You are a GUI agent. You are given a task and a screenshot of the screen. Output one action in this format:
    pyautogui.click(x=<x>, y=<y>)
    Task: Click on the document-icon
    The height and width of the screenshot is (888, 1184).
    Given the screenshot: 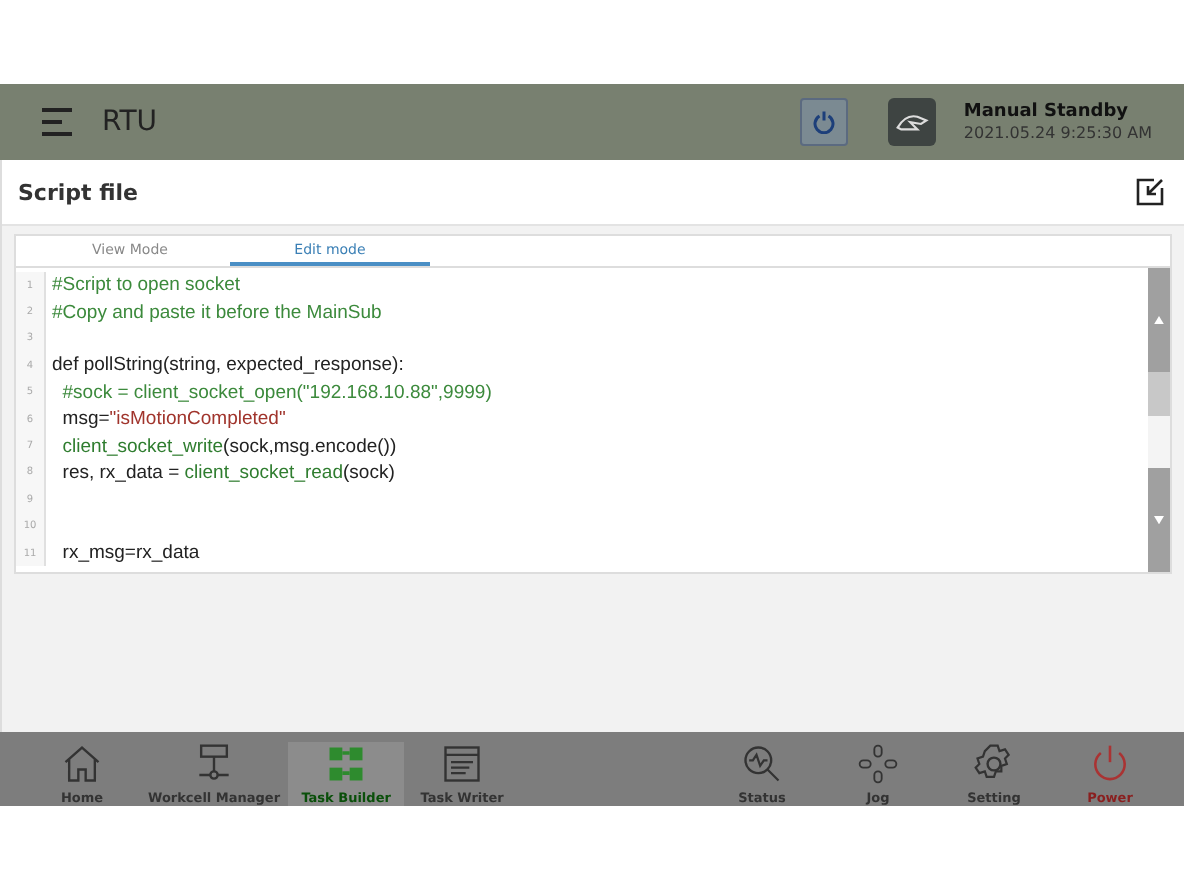 What is the action you would take?
    pyautogui.click(x=462, y=764)
    